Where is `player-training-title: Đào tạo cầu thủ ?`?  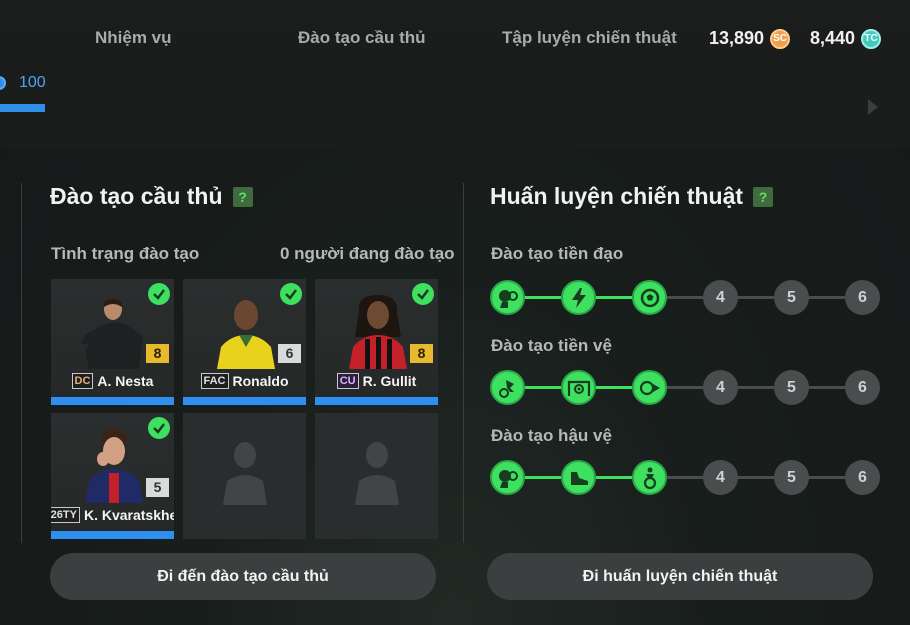 player-training-title: Đào tạo cầu thủ ? is located at coordinates (151, 196).